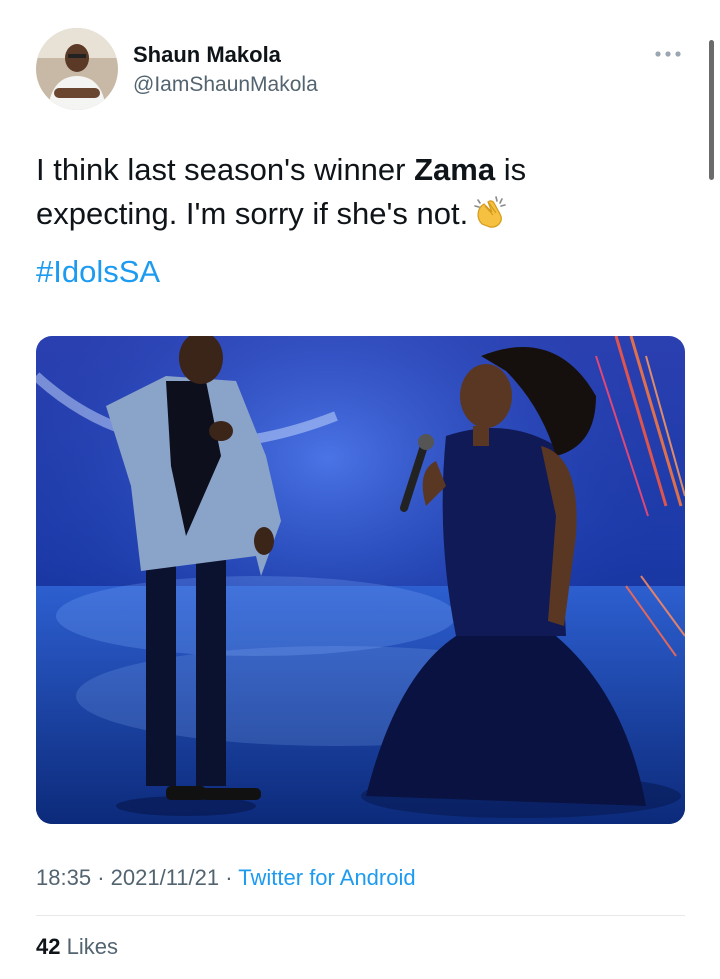  Describe the element at coordinates (326, 877) in the screenshot. I see `tweet-source-link: Twitter for Android` at that location.